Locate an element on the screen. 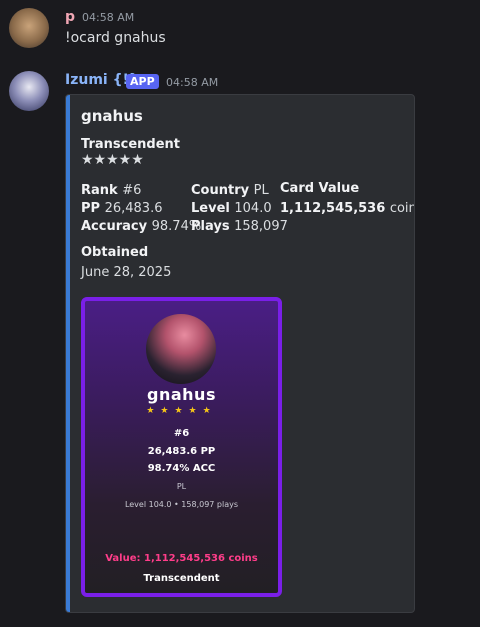 This screenshot has height=627, width=480. country-field: Country PL is located at coordinates (230, 190).